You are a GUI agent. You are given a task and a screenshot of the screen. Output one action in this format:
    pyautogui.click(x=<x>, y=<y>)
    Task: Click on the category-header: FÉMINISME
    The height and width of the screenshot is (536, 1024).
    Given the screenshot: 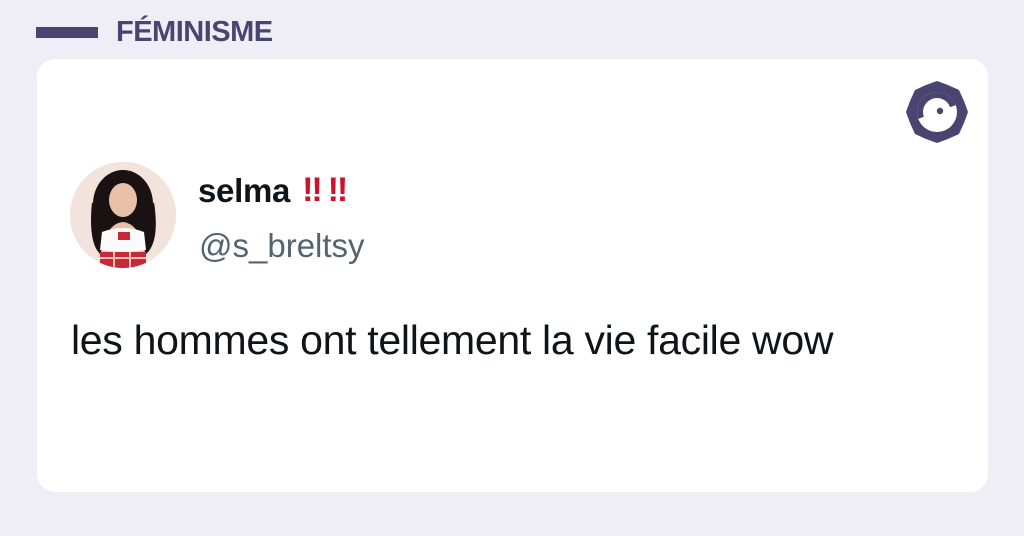 What is the action you would take?
    pyautogui.click(x=154, y=32)
    